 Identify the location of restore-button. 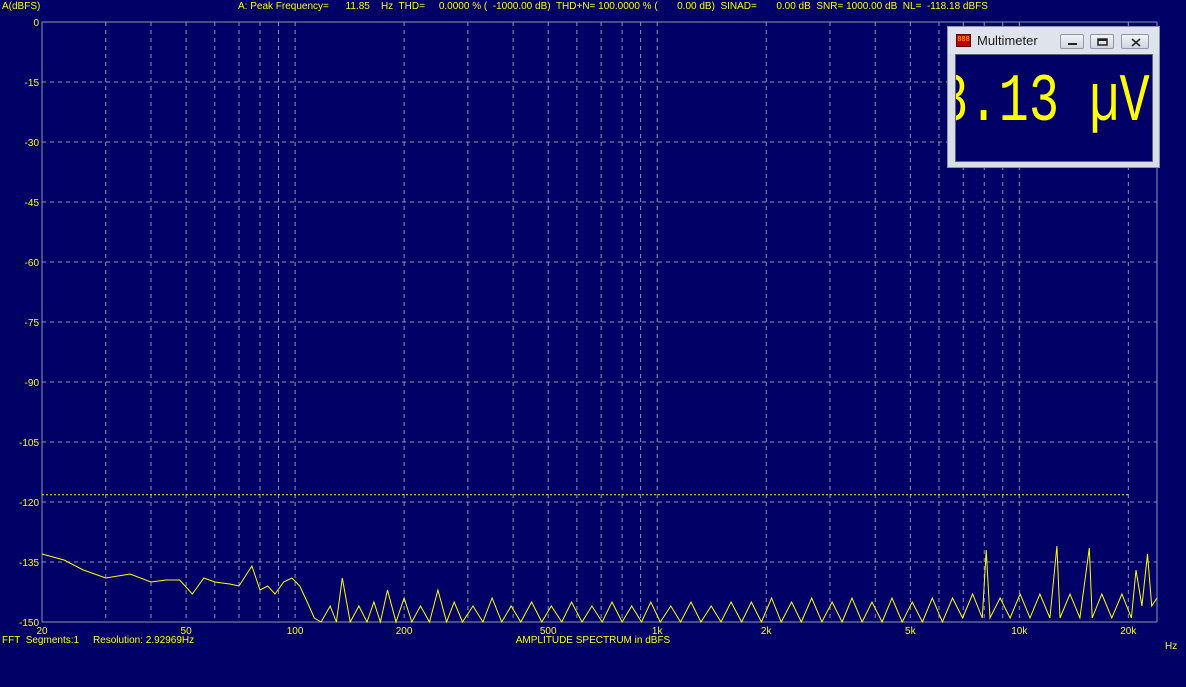
(1102, 41).